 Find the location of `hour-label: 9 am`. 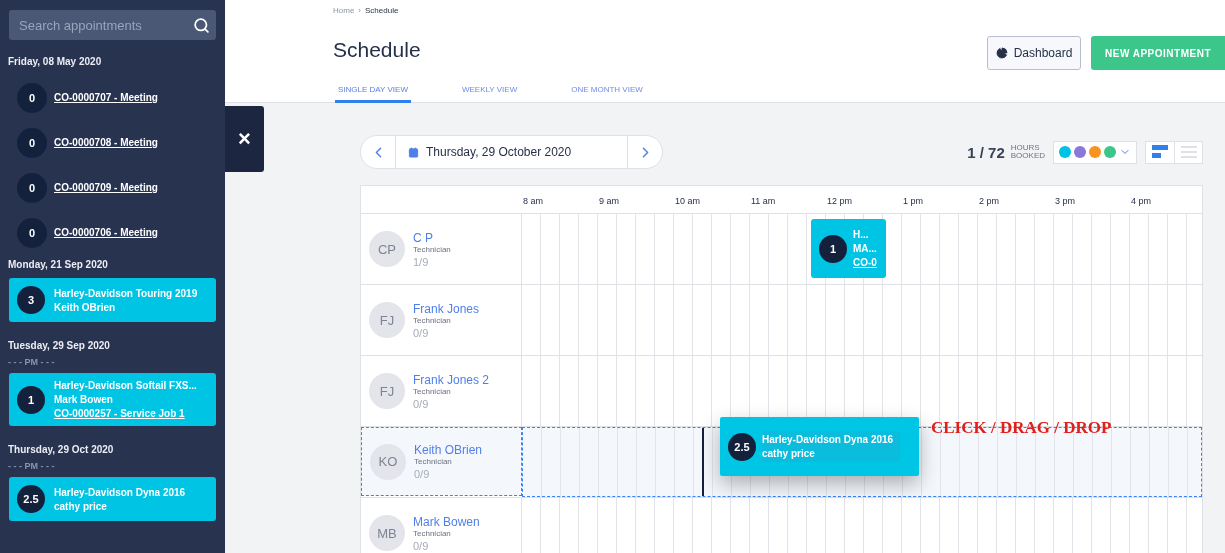

hour-label: 9 am is located at coordinates (609, 201).